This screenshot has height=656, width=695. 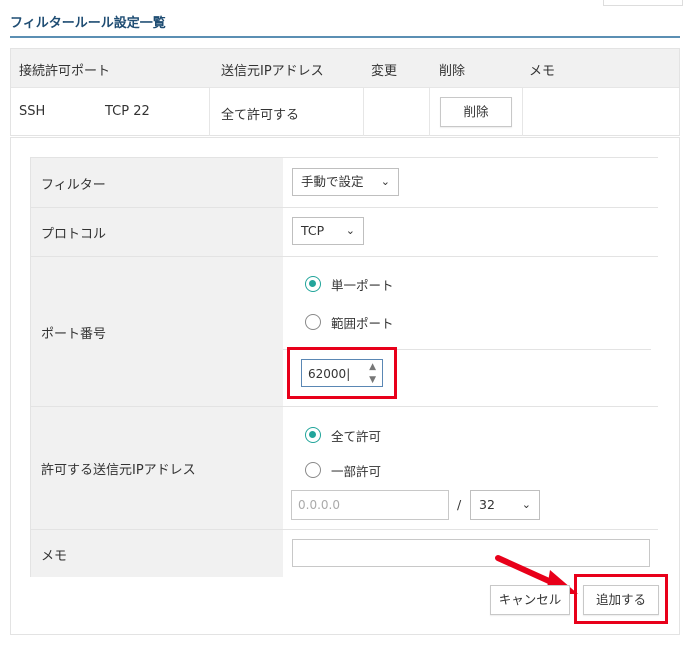 I want to click on memo-input, so click(x=471, y=553).